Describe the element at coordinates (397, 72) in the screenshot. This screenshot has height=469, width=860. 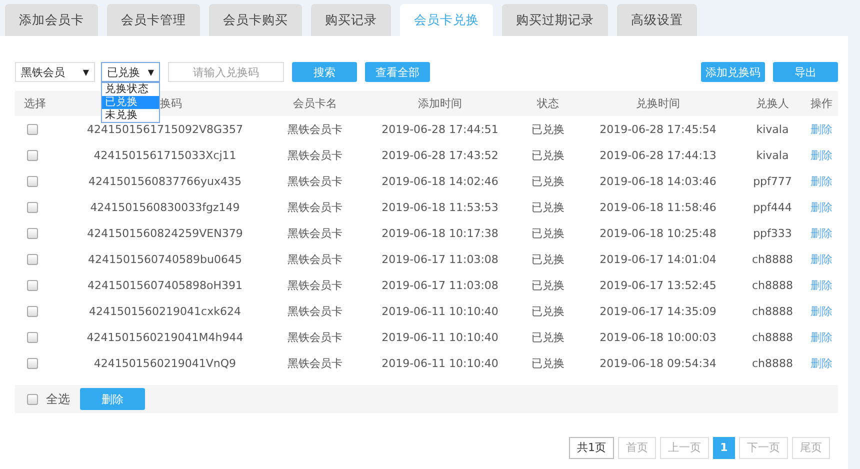
I see `view-all-button: 查看全部` at that location.